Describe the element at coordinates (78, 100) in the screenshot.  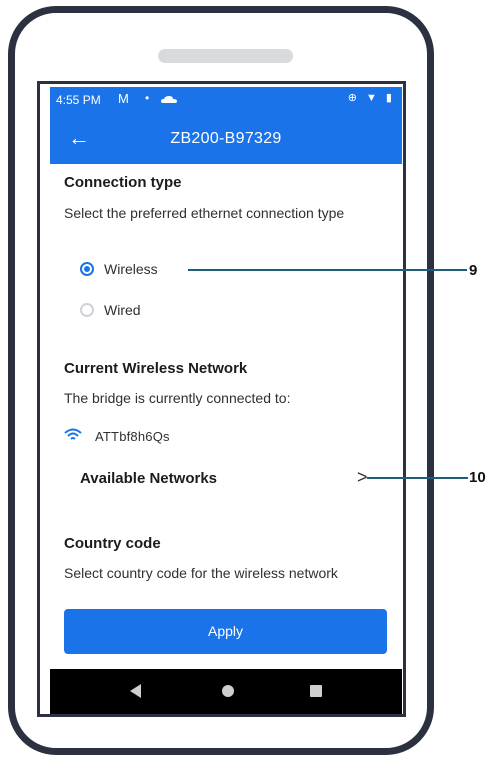
I see `status-time: 4:55 PM` at that location.